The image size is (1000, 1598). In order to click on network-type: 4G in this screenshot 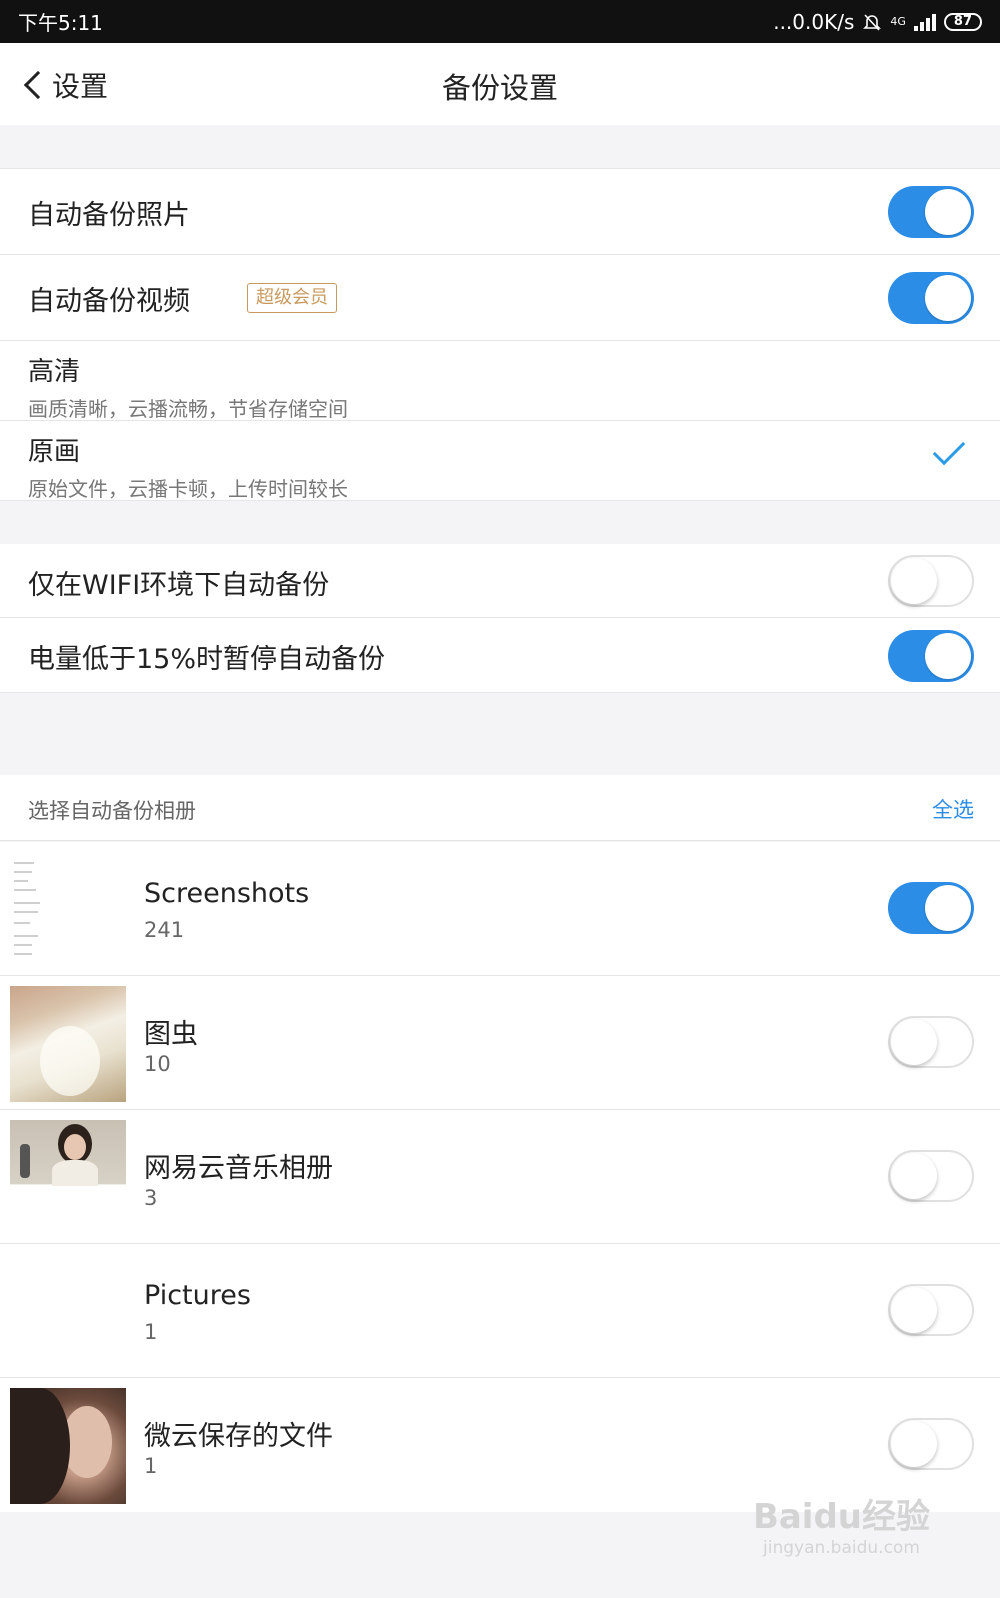, I will do `click(898, 21)`.